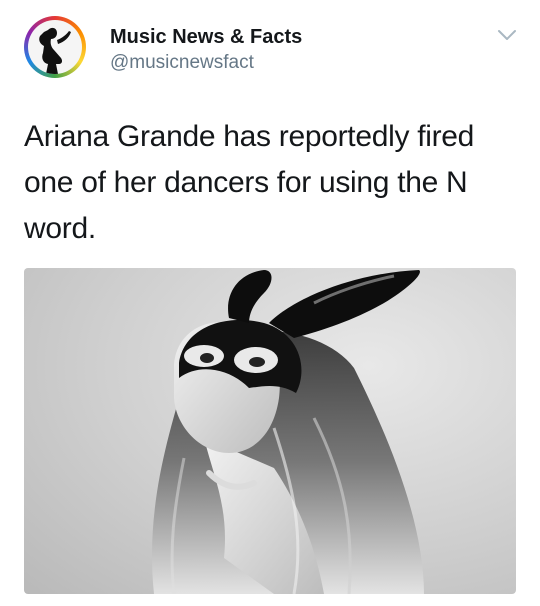 The image size is (540, 606). What do you see at coordinates (182, 63) in the screenshot?
I see `user-handle: @musicnewsfact` at bounding box center [182, 63].